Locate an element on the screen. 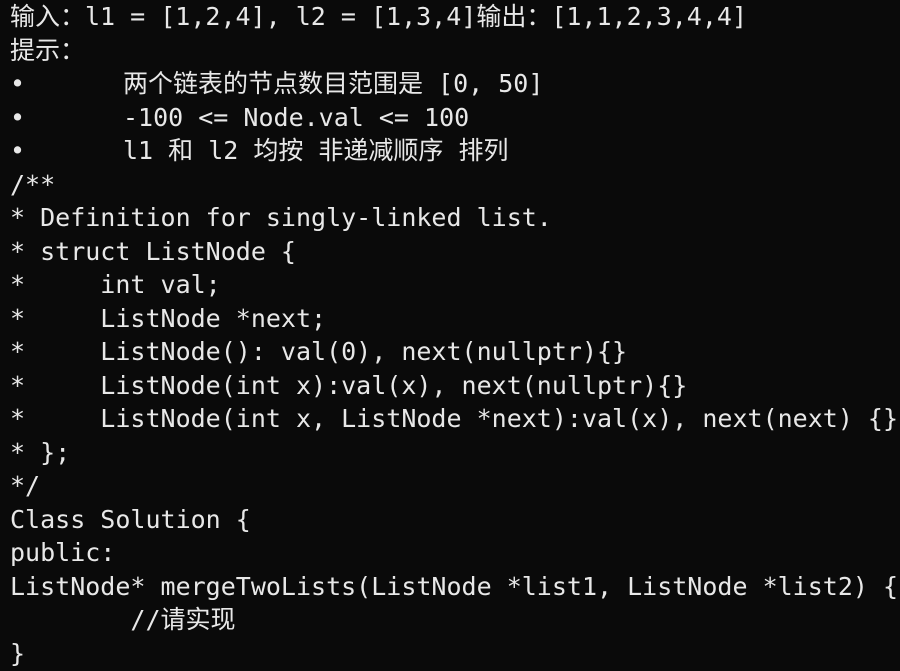 This screenshot has height=671, width=900. hint-item-value-range: • -100 <= Node.val <= 100 is located at coordinates (455, 118).